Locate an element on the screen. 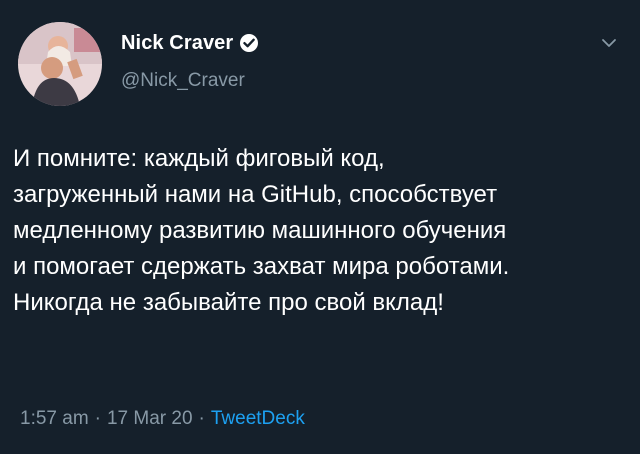 The height and width of the screenshot is (454, 640). author-name-row: Nick Craver is located at coordinates (190, 43).